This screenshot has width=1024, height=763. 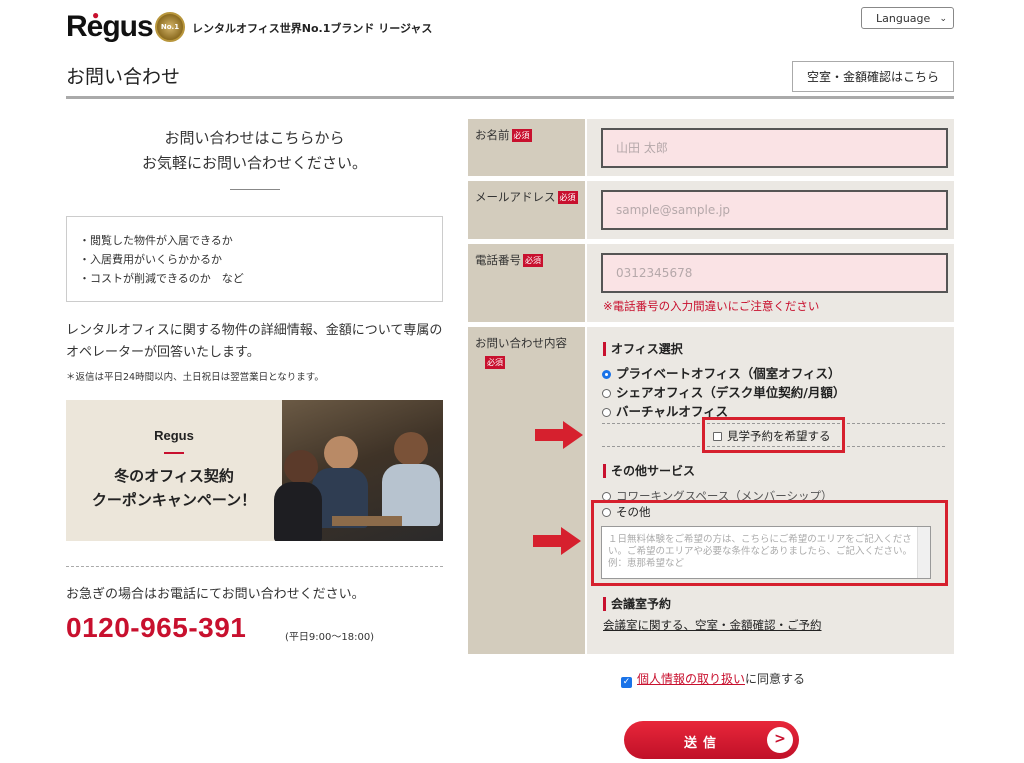 What do you see at coordinates (174, 476) in the screenshot?
I see `banner-line: 冬のオフィス契約` at bounding box center [174, 476].